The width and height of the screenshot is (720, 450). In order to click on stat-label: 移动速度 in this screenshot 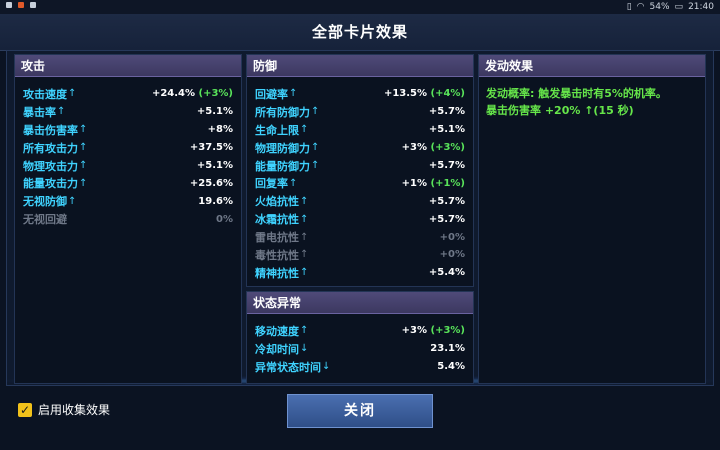, I will do `click(277, 331)`.